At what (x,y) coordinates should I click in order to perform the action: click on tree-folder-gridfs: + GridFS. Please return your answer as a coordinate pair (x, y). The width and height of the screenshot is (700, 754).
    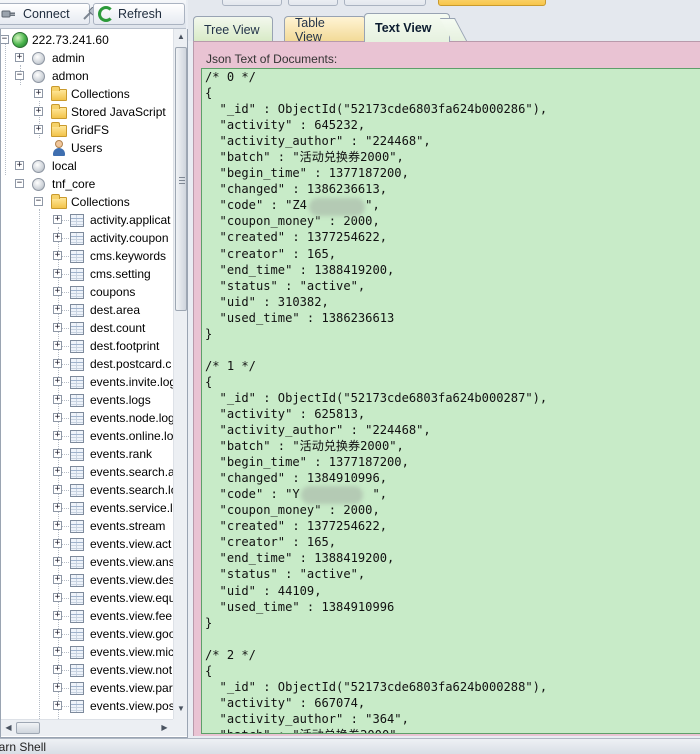
    Looking at the image, I should click on (87, 130).